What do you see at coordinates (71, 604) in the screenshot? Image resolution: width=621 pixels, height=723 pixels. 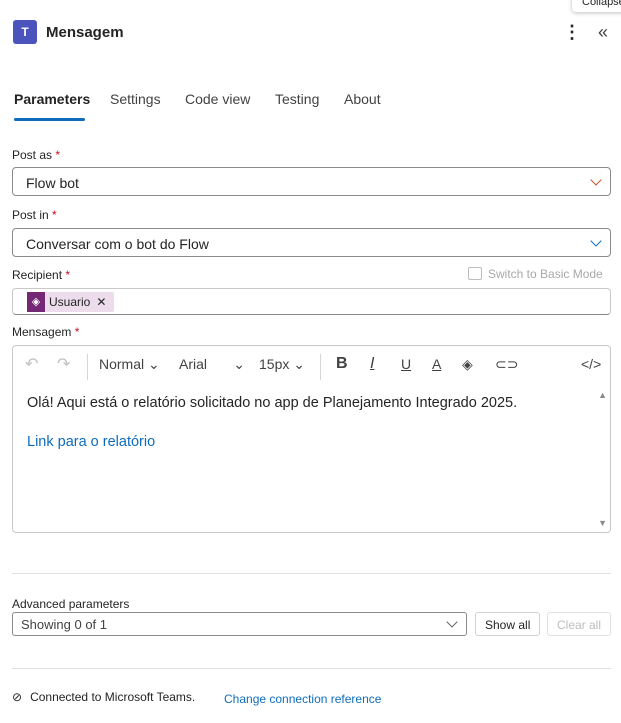 I see `advanced-parameters-label: Advanced parameters` at bounding box center [71, 604].